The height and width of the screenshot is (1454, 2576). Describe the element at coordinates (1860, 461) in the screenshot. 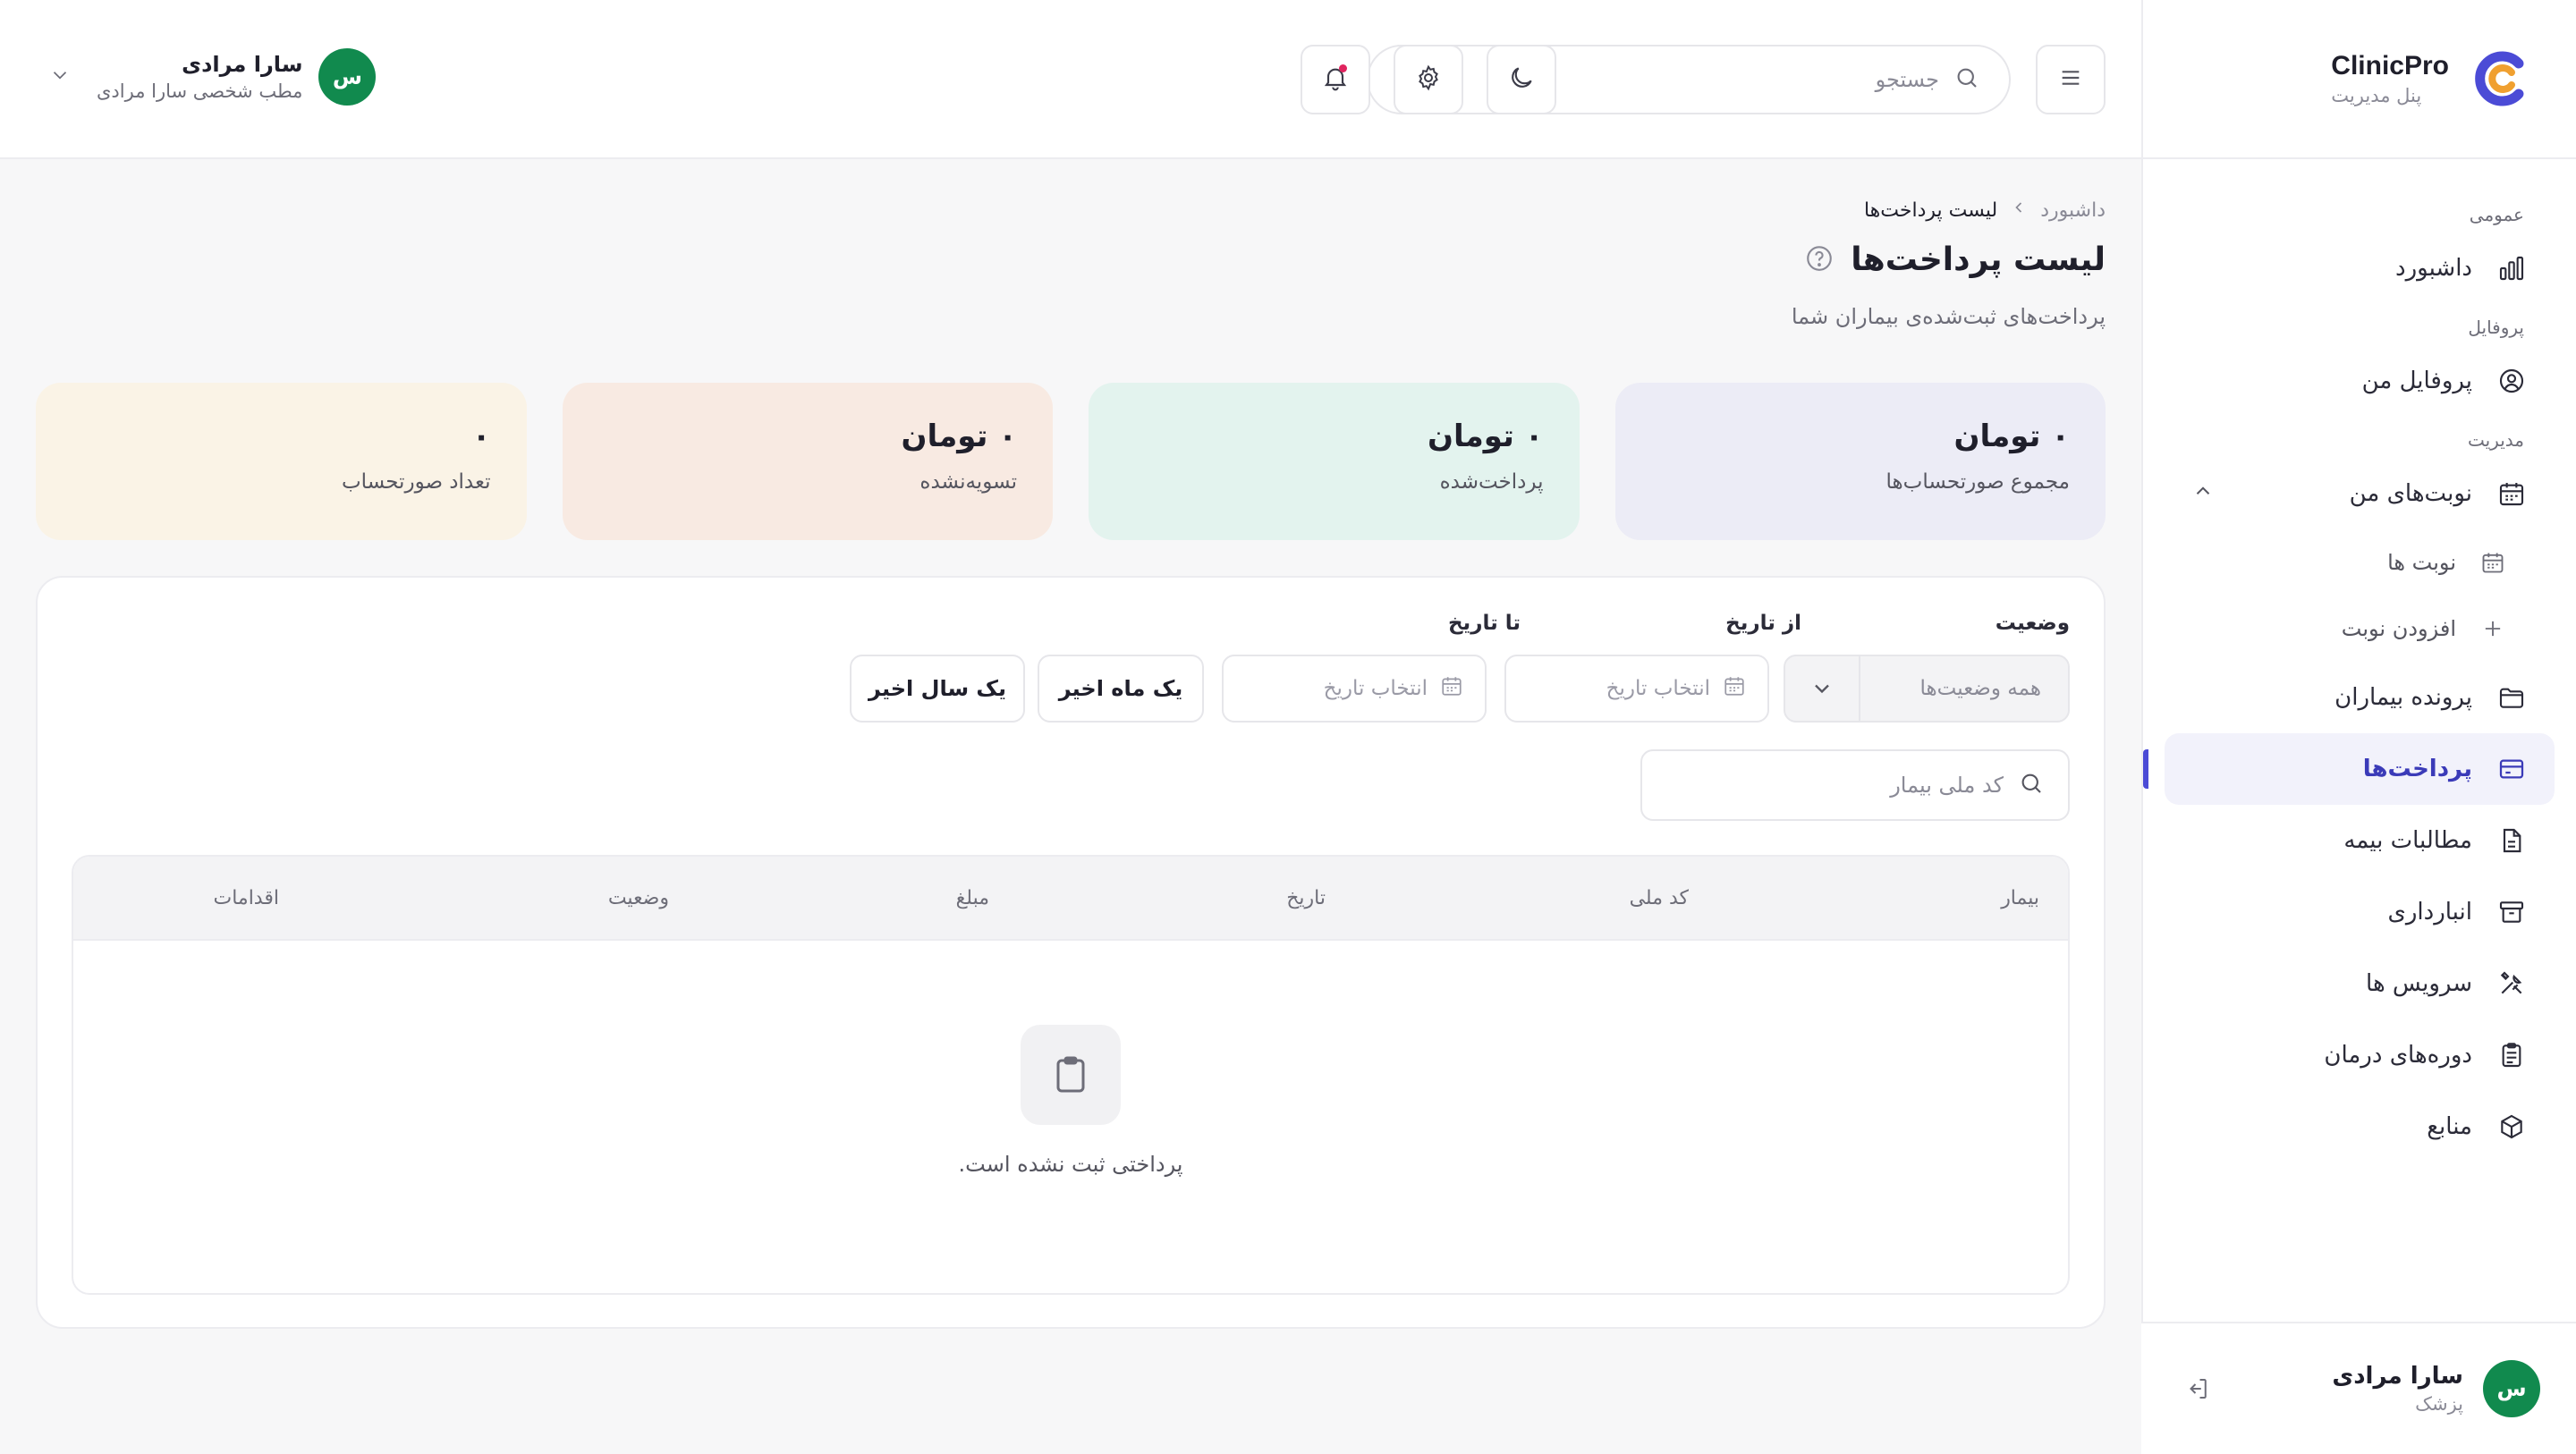

I see `card-total-invoices: ۰ تومان مجموع صورتحساب‌ها` at that location.